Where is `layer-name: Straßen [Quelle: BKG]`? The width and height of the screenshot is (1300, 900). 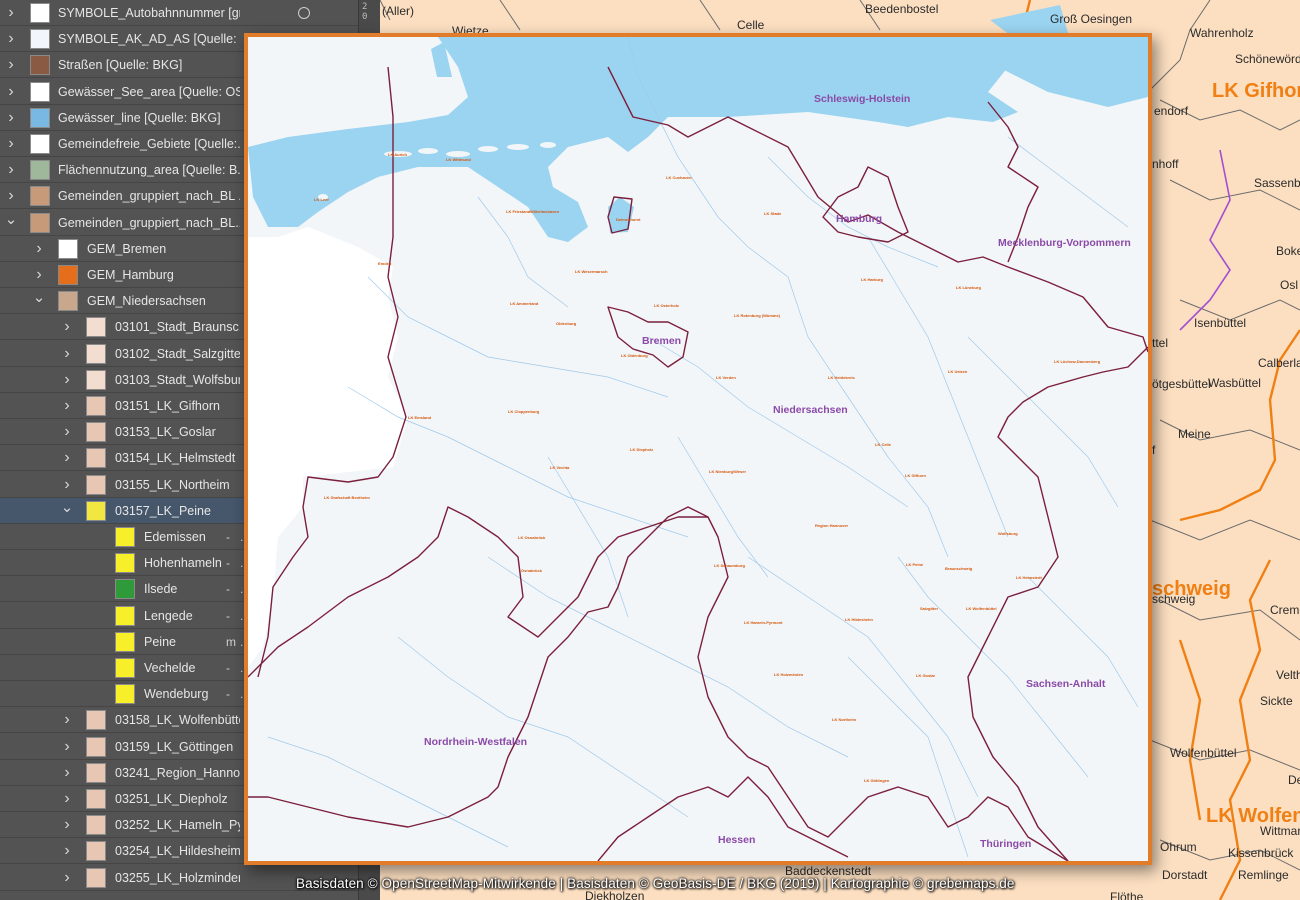 layer-name: Straßen [Quelle: BKG] is located at coordinates (120, 65).